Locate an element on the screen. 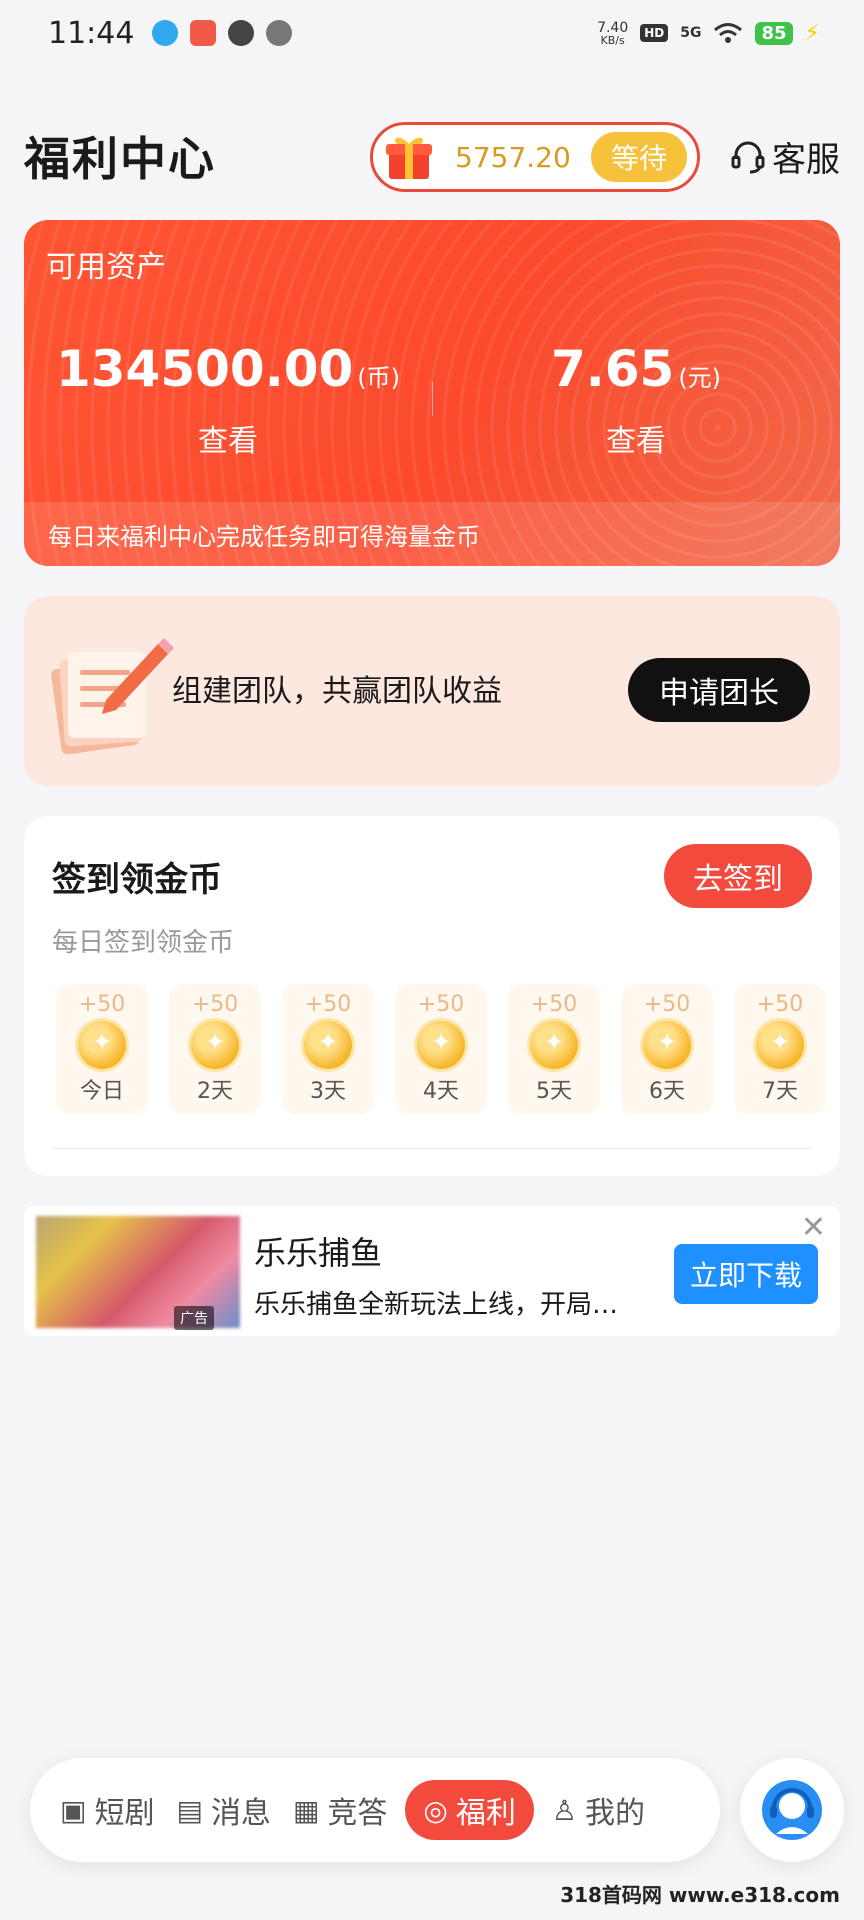  nav-item-welfare: ◎ 福利 is located at coordinates (469, 1810).